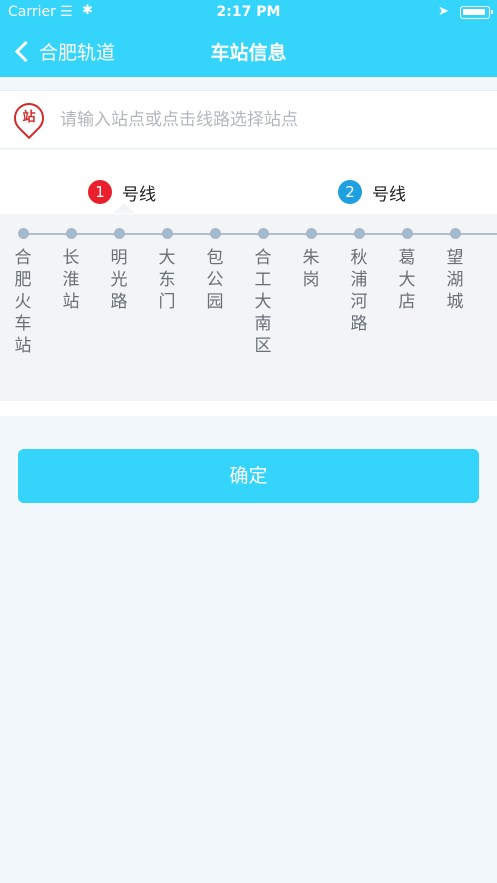 Image resolution: width=497 pixels, height=883 pixels. I want to click on tab-line-1: 1 号线, so click(122, 192).